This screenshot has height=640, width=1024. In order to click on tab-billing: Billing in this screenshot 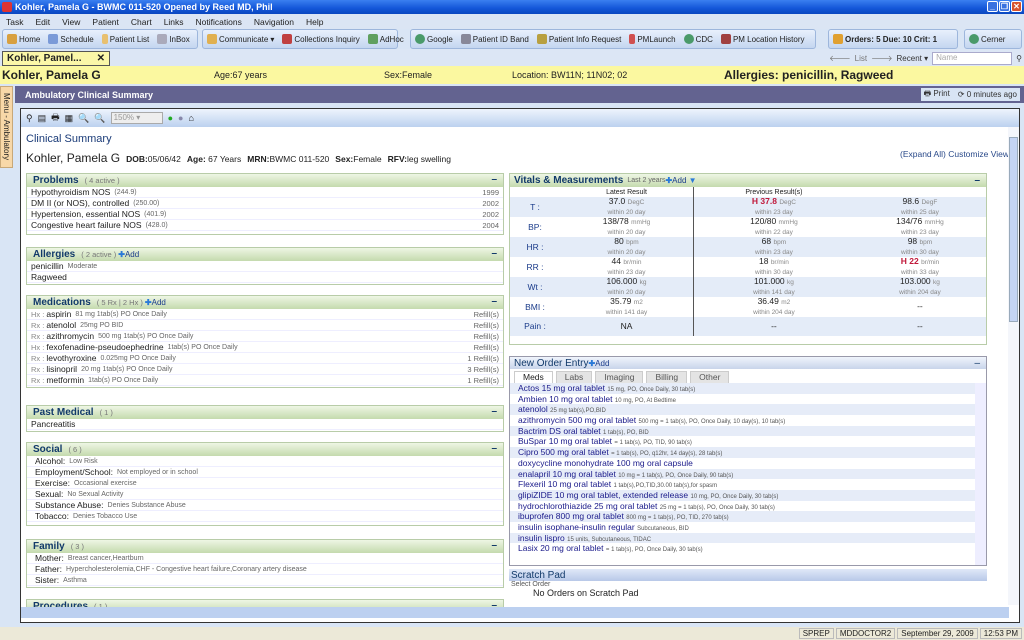, I will do `click(667, 377)`.